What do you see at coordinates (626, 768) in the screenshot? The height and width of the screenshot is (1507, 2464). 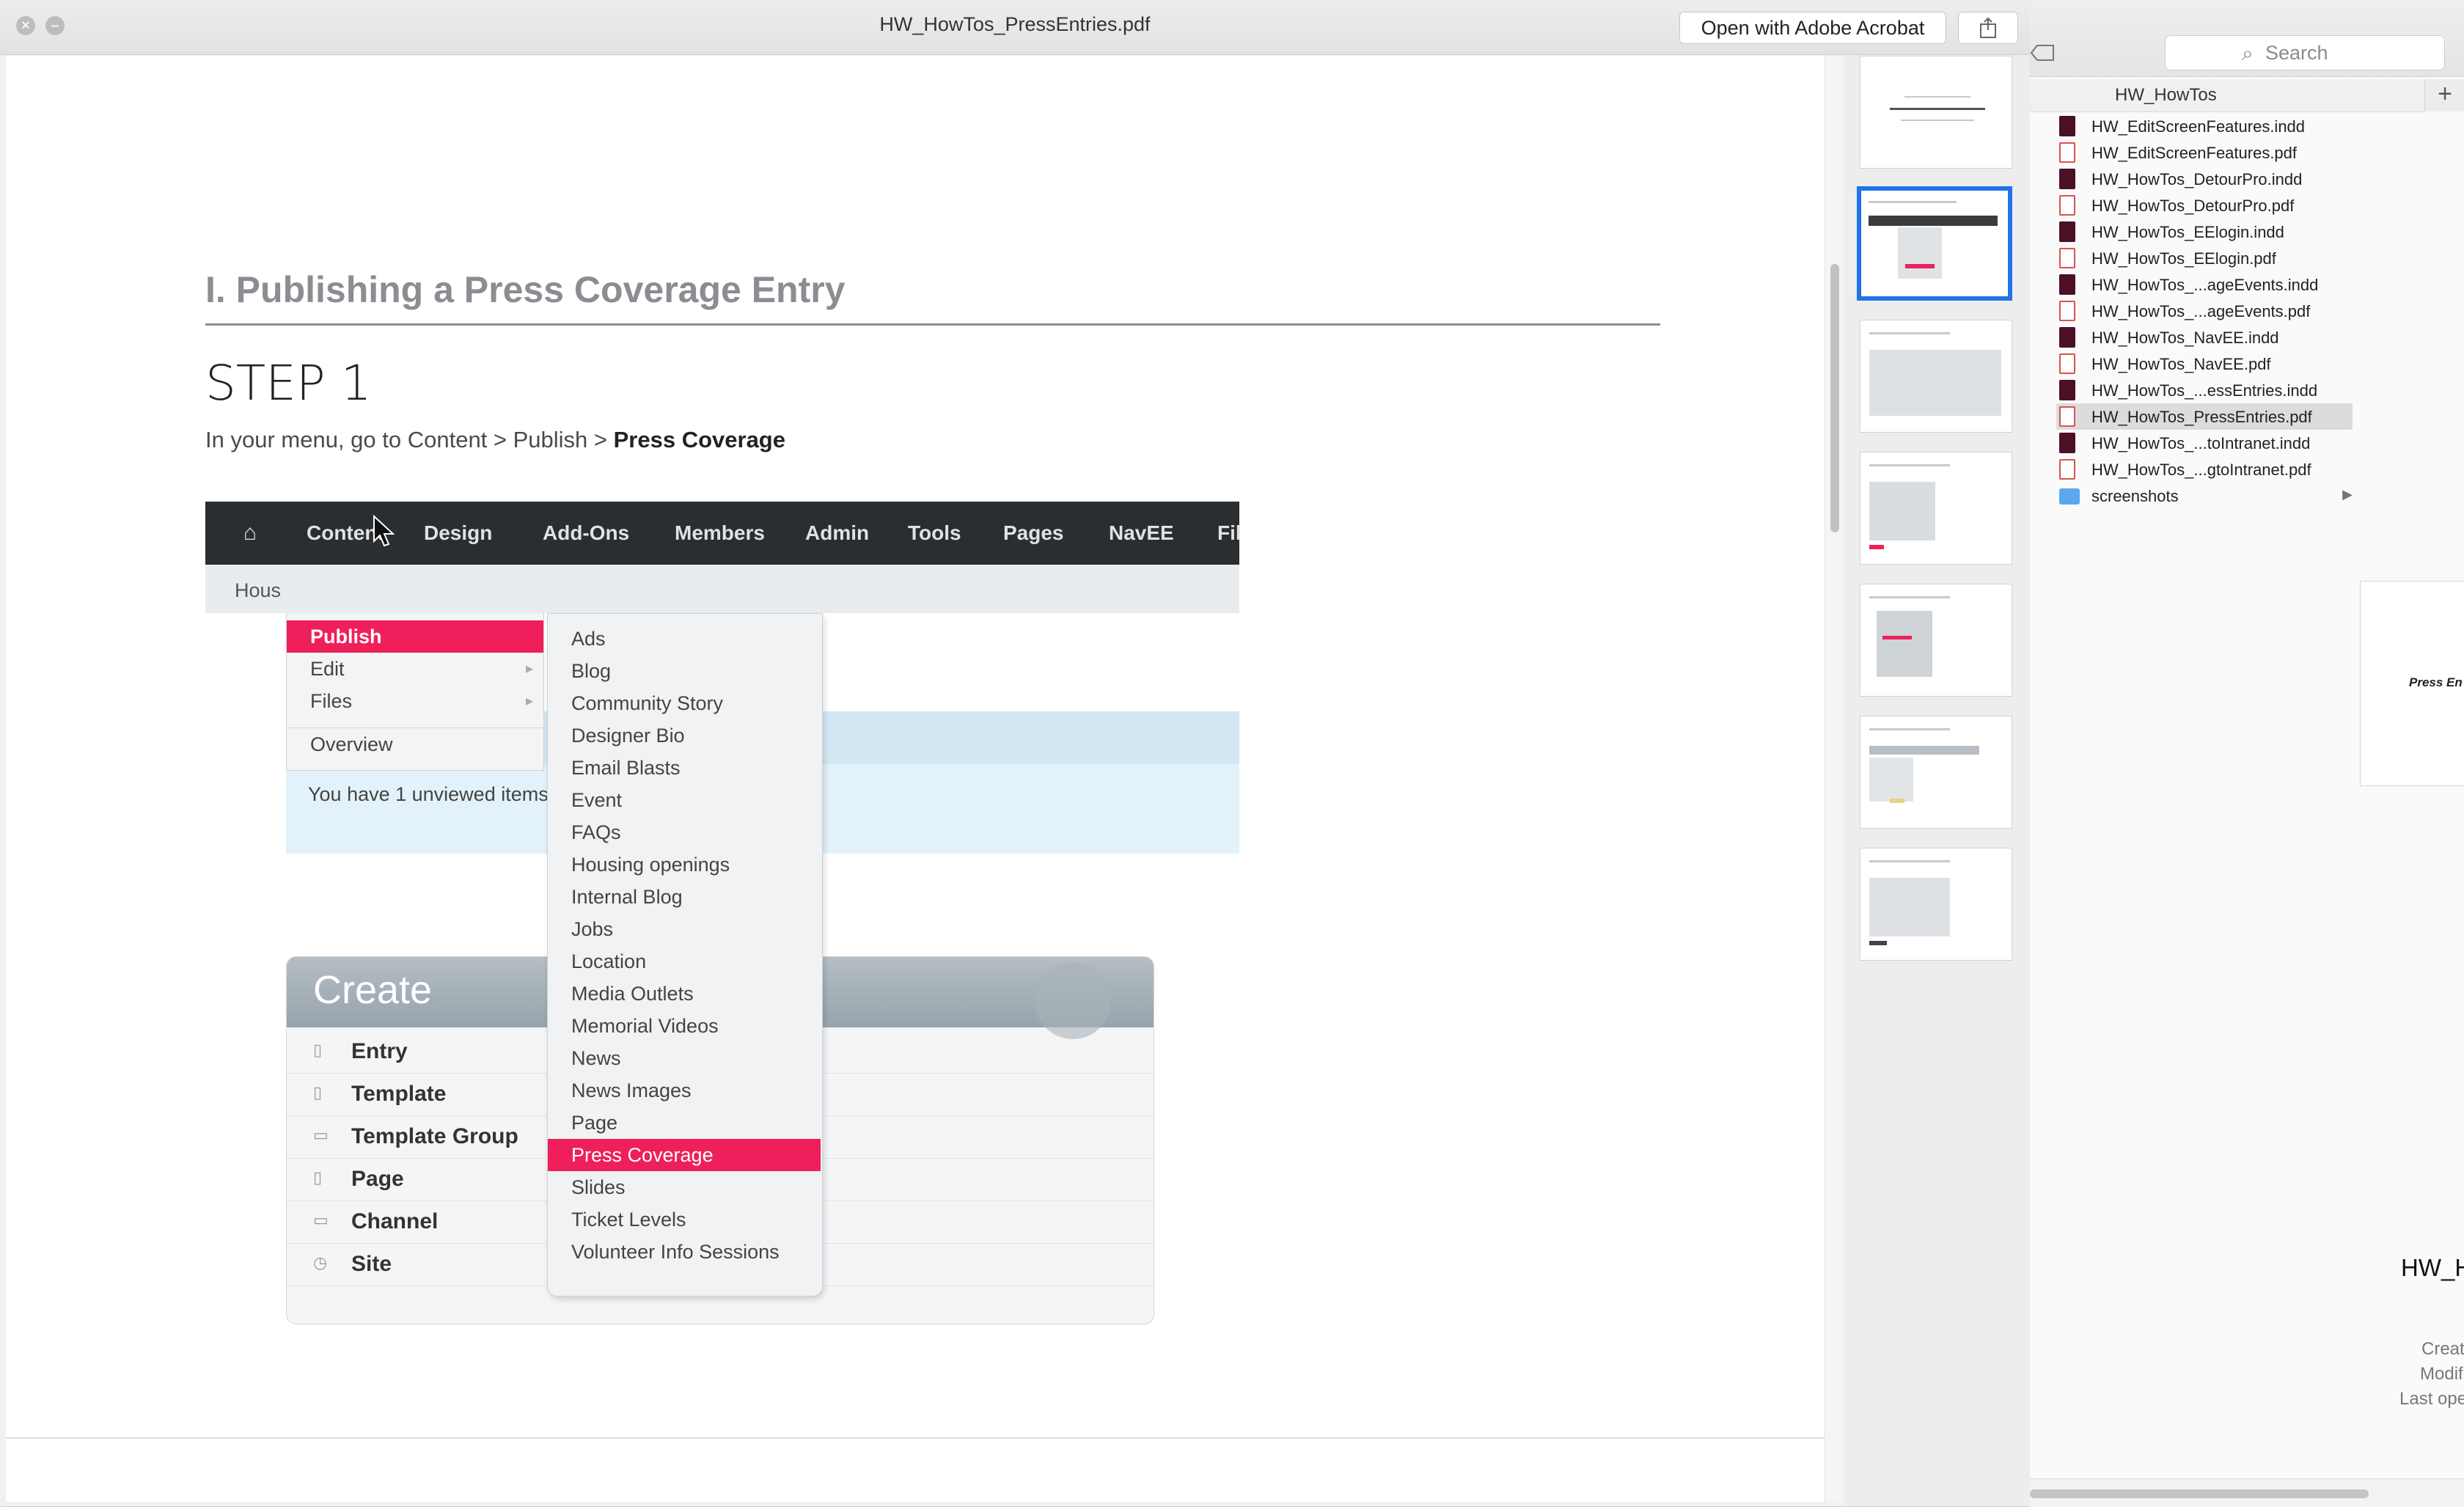 I see `ee-submenu-item: Email Blasts` at bounding box center [626, 768].